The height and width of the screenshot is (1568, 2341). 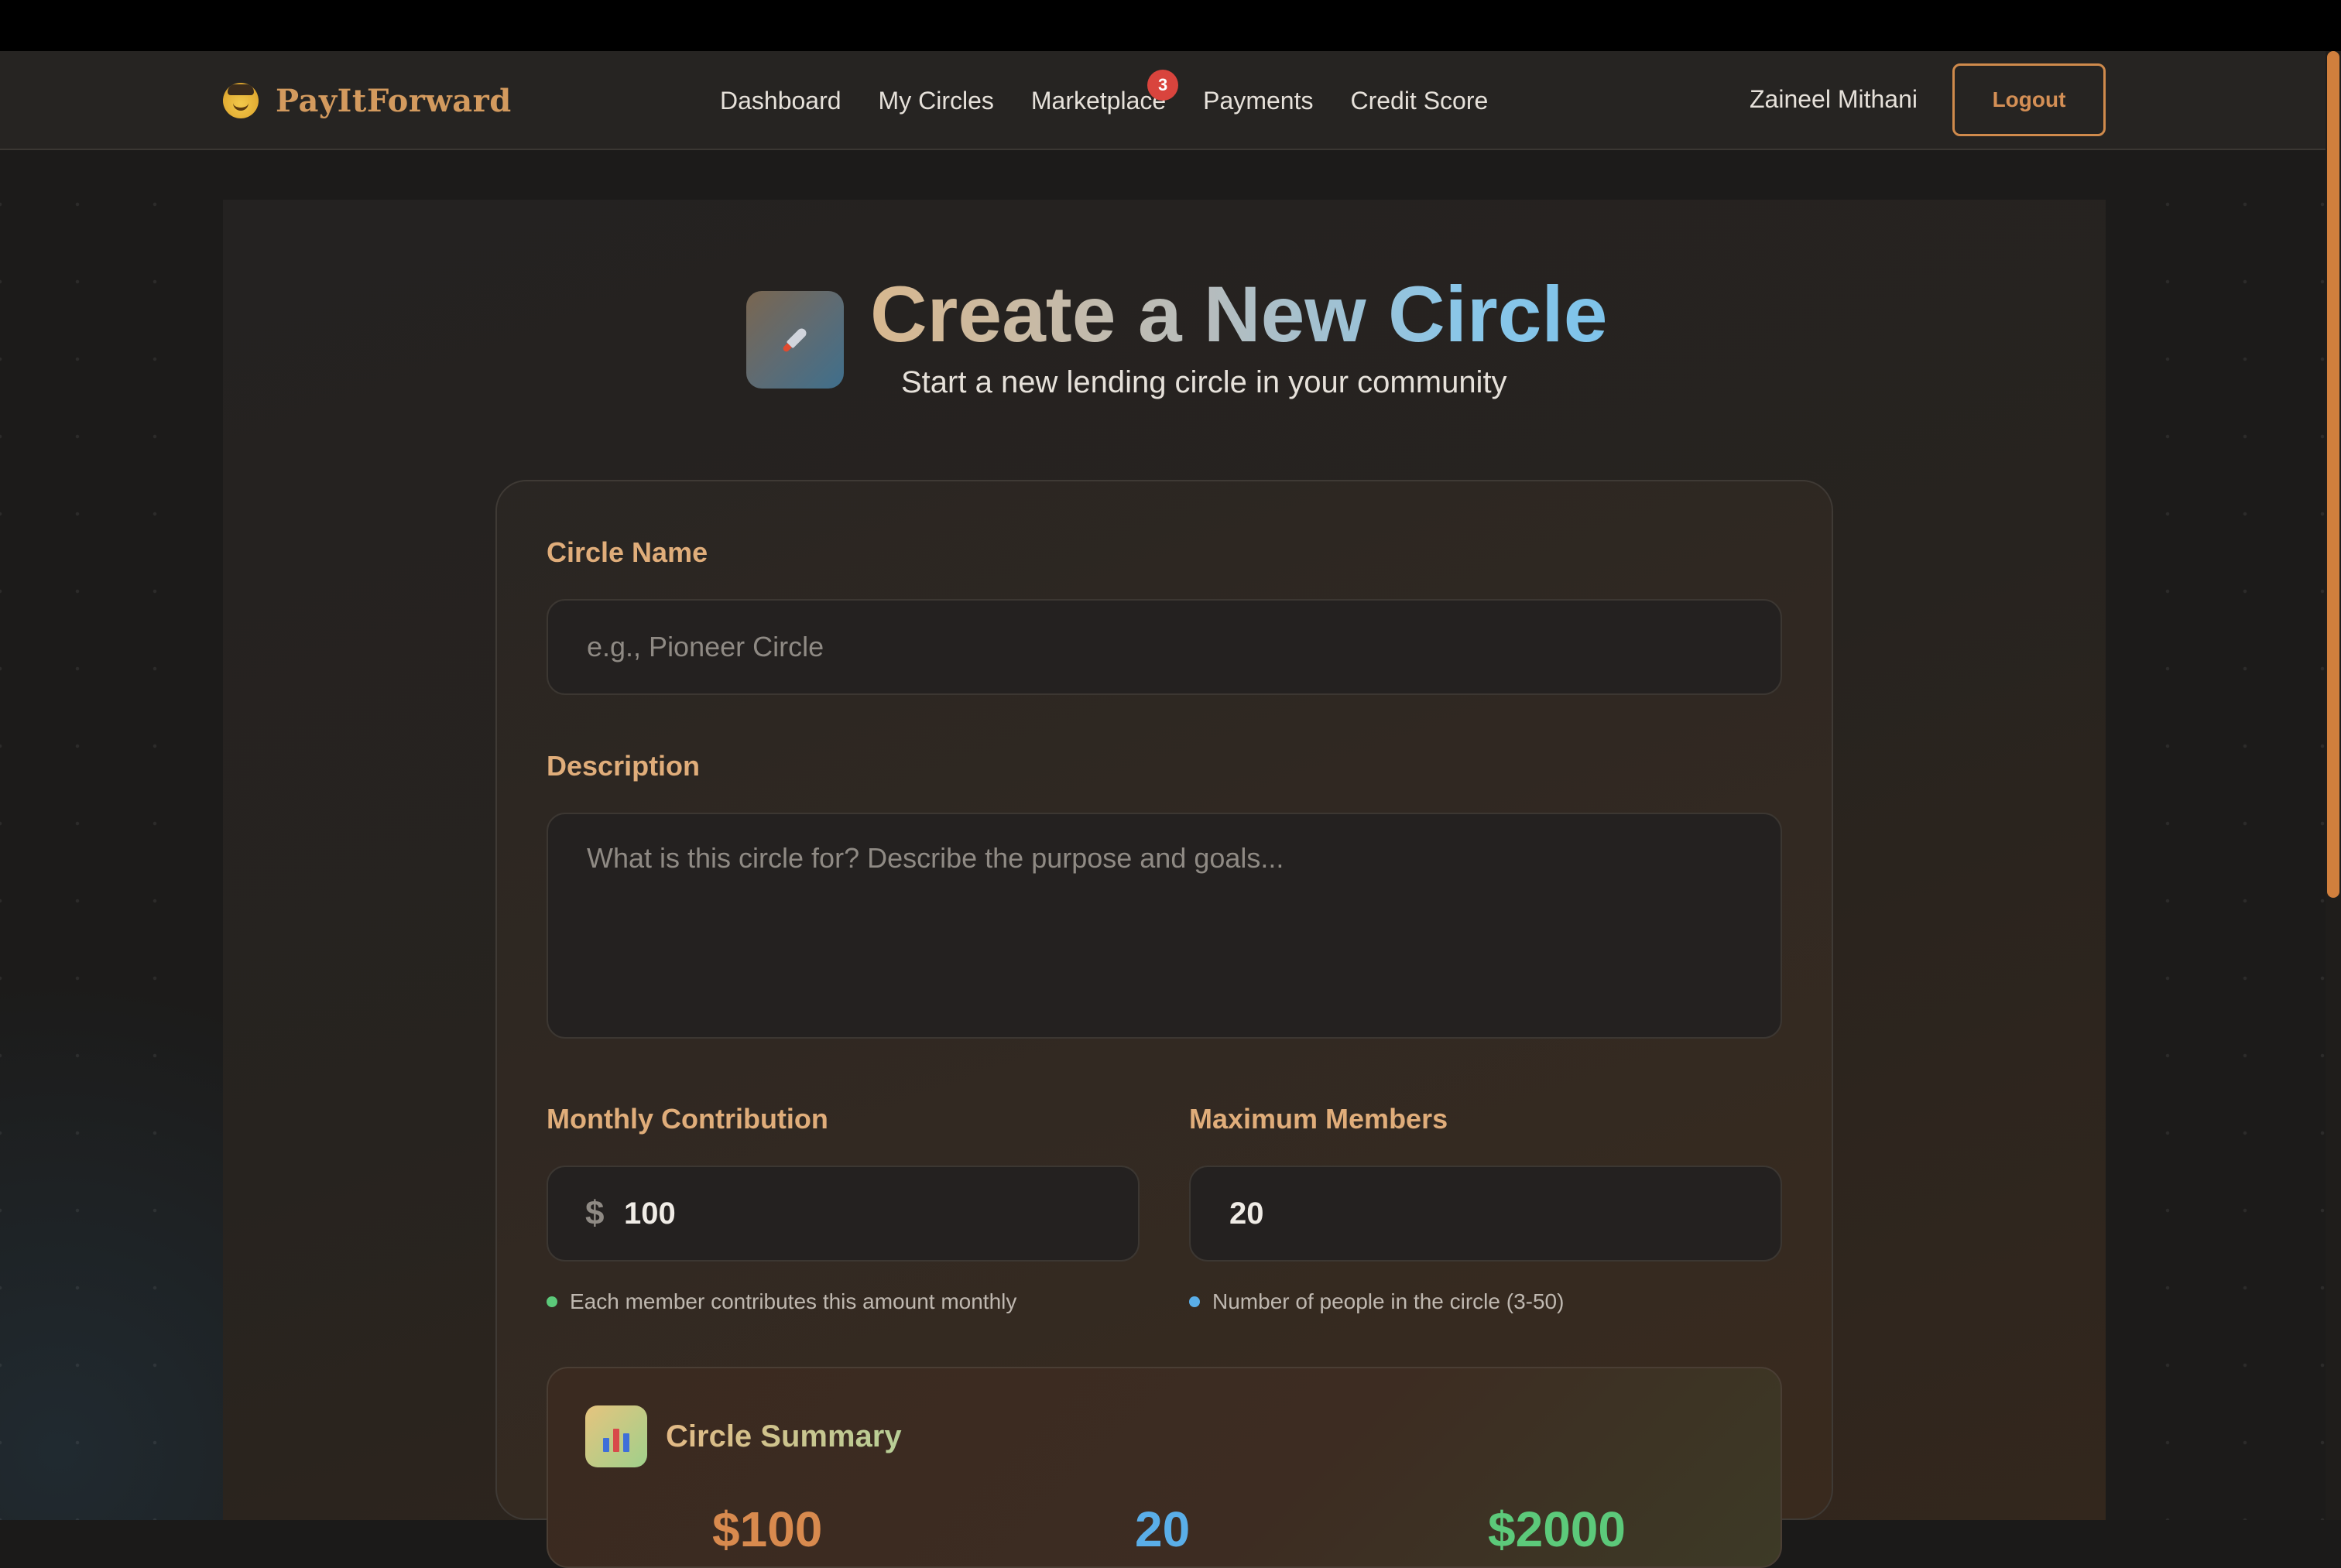 What do you see at coordinates (937, 101) in the screenshot?
I see `nav-link-my-circles: My Circles` at bounding box center [937, 101].